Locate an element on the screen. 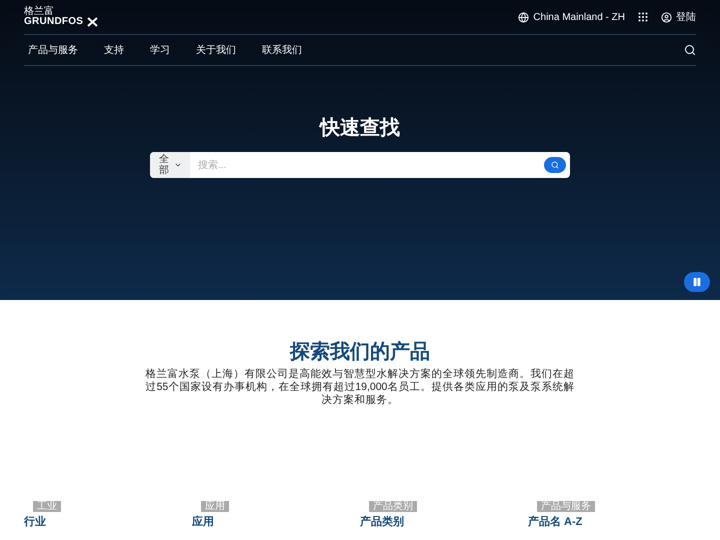 This screenshot has height=540, width=720. pause-button is located at coordinates (697, 282).